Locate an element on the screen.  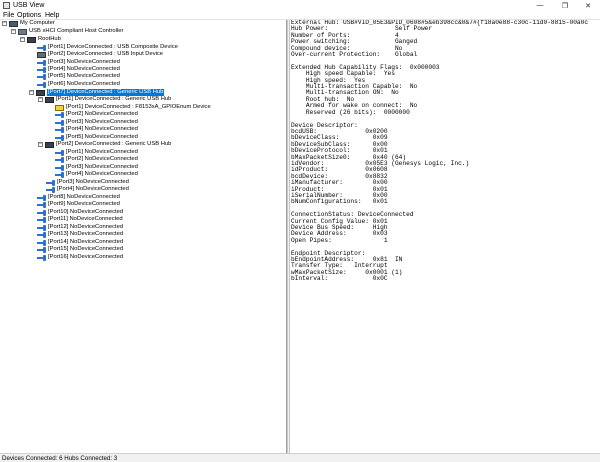
tree-item-my-computer: − My Computer is located at coordinates (28, 23).